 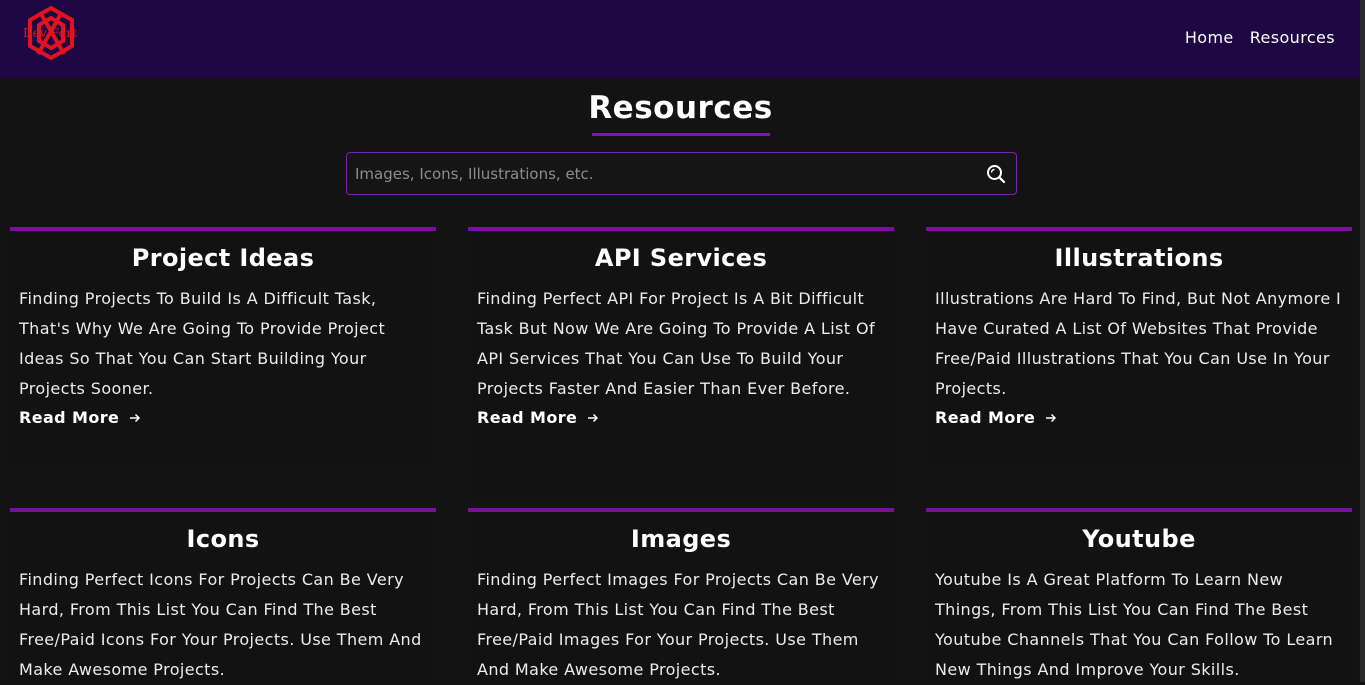 What do you see at coordinates (680, 108) in the screenshot?
I see `page-title: Resources` at bounding box center [680, 108].